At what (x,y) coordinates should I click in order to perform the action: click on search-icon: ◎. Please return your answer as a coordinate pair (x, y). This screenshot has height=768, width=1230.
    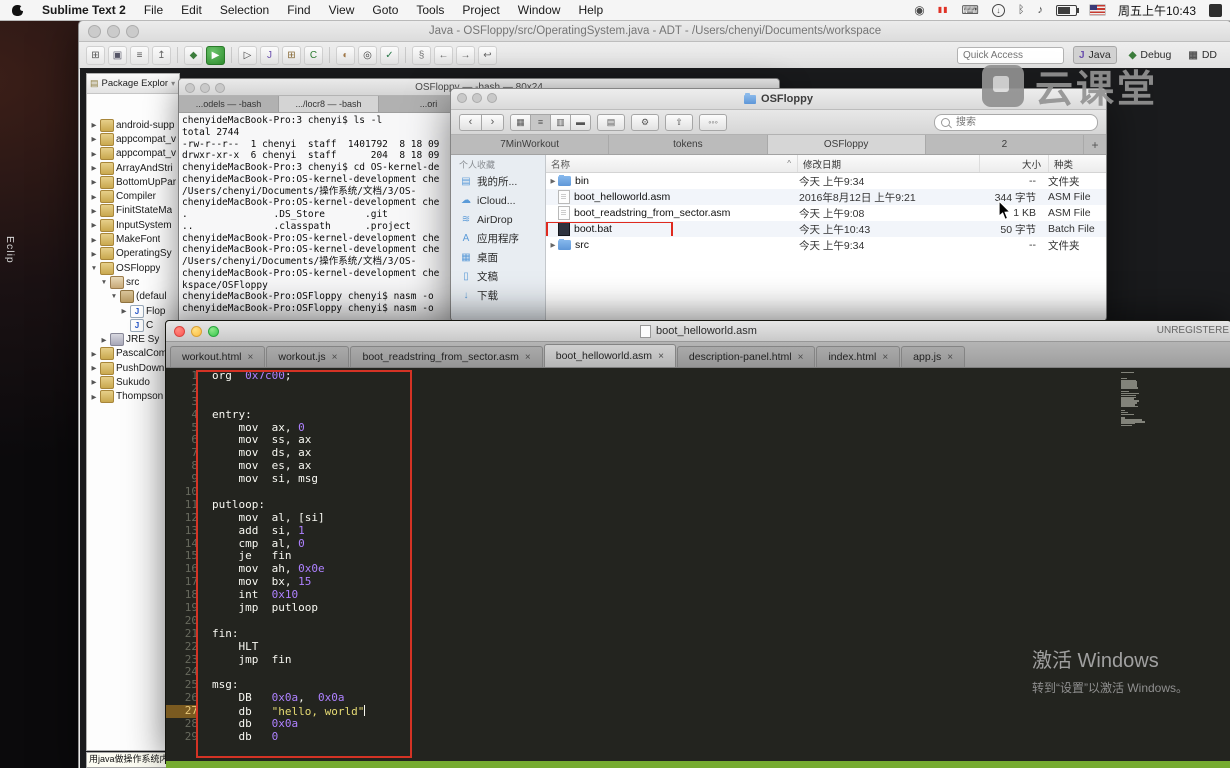
    Looking at the image, I should click on (367, 55).